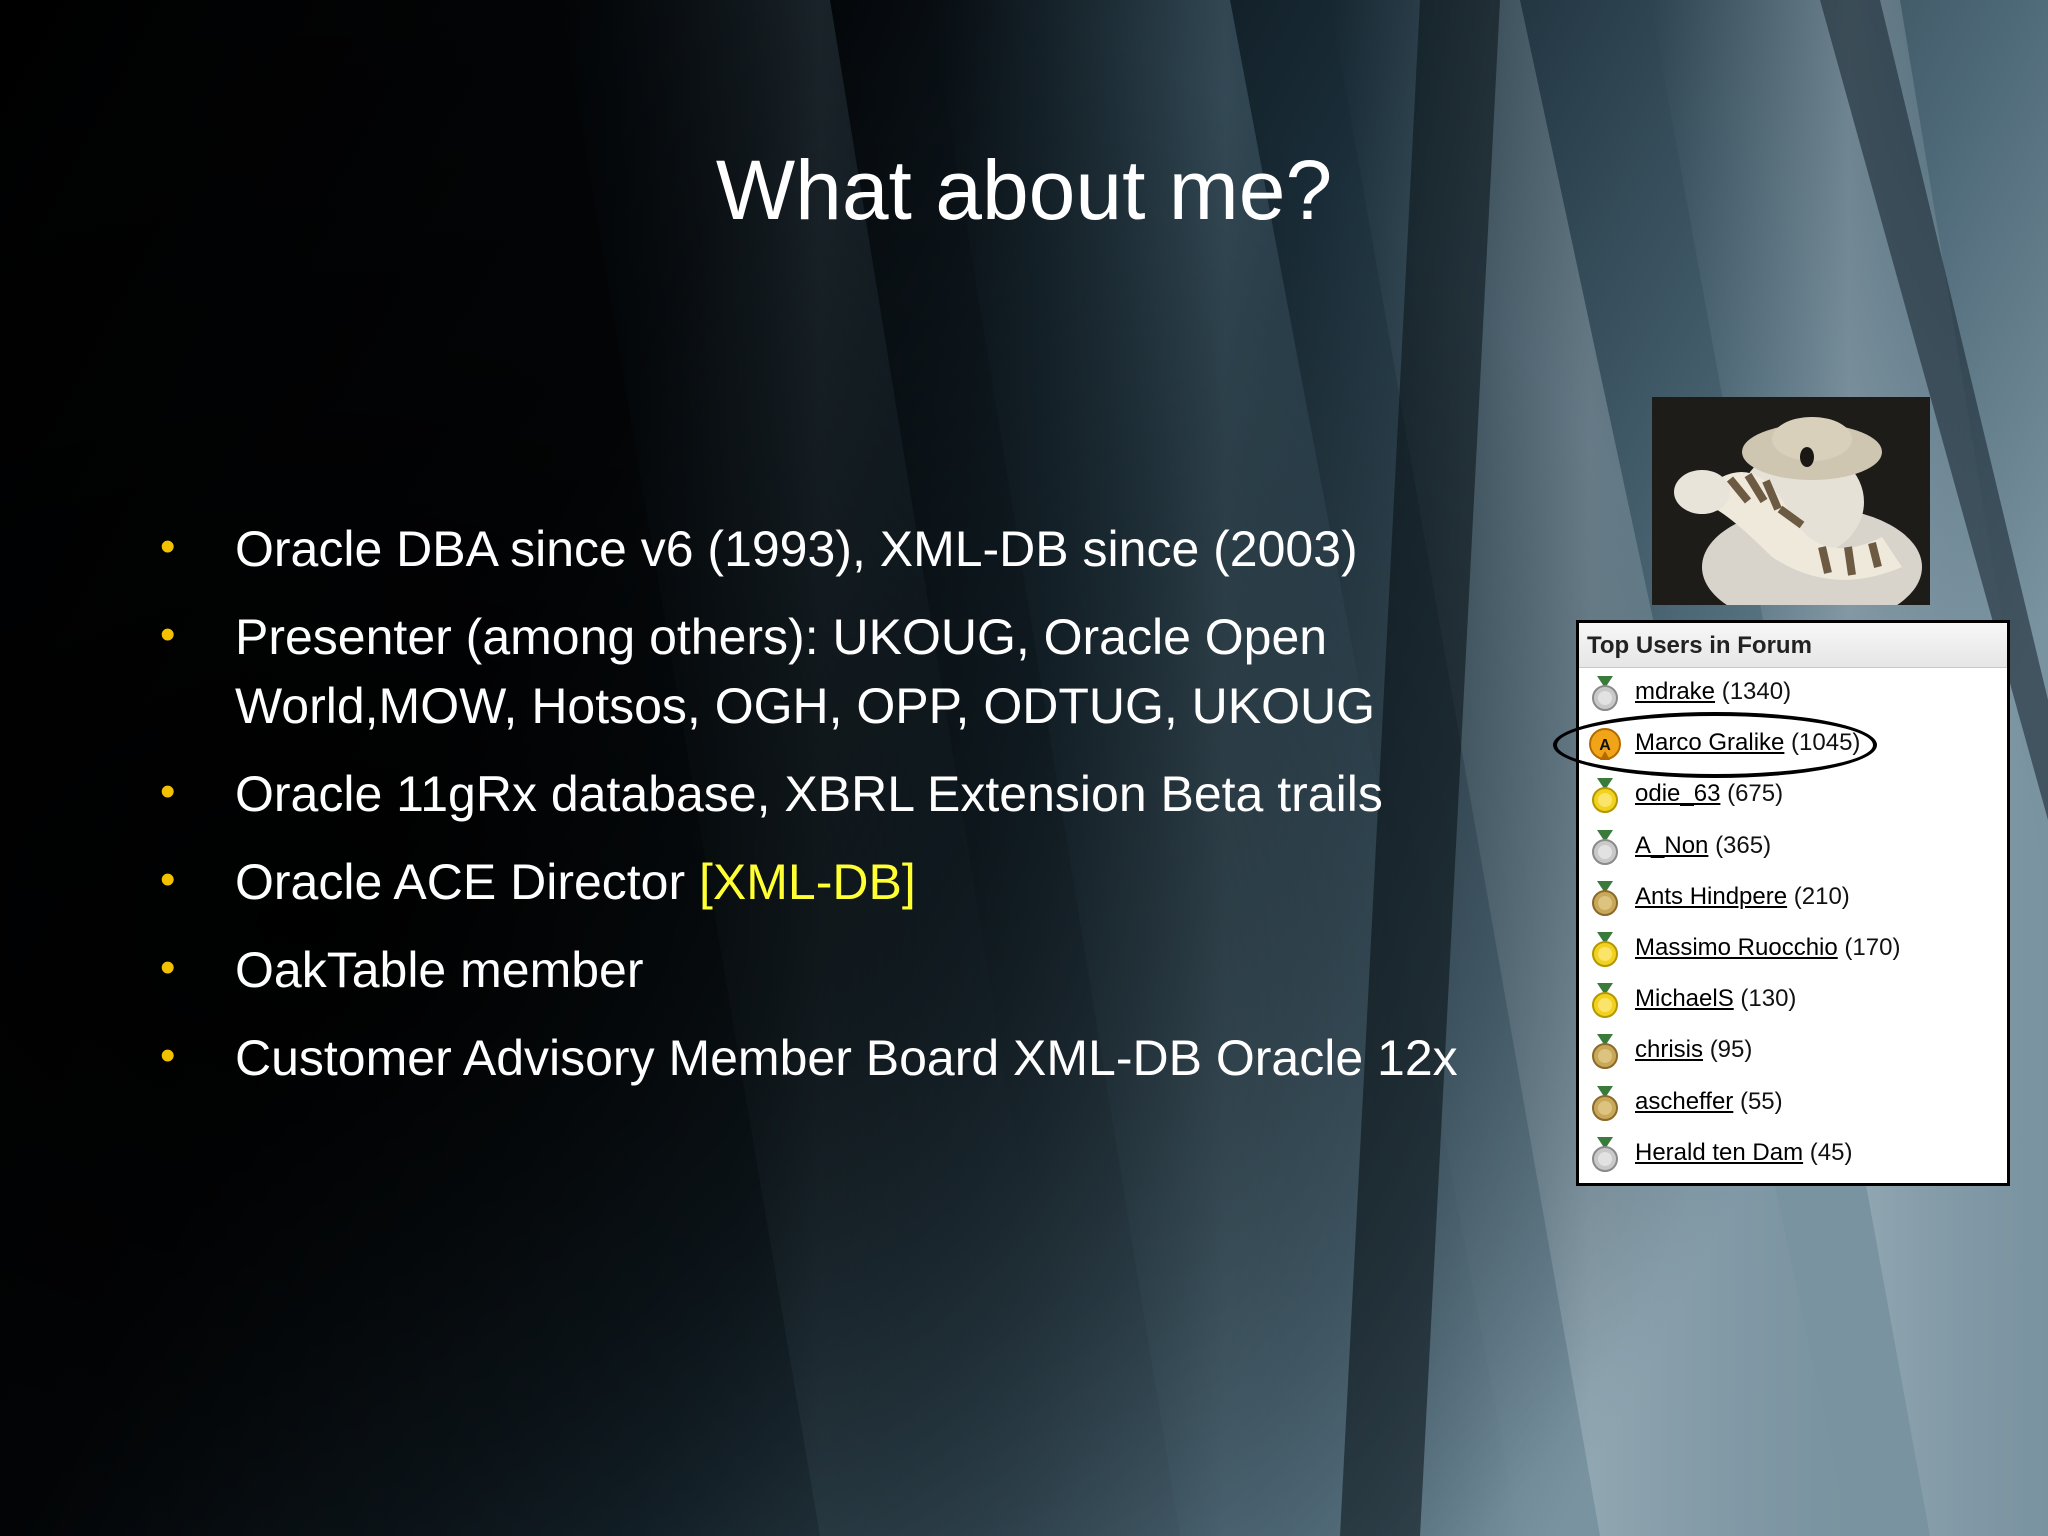 This screenshot has height=1536, width=2048. I want to click on teddy-bear-avatar-icon, so click(1791, 501).